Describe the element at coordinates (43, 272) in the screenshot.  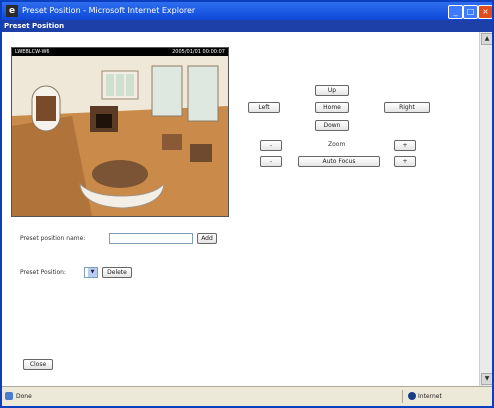
I see `preset-positions-label: Preset Position:` at that location.